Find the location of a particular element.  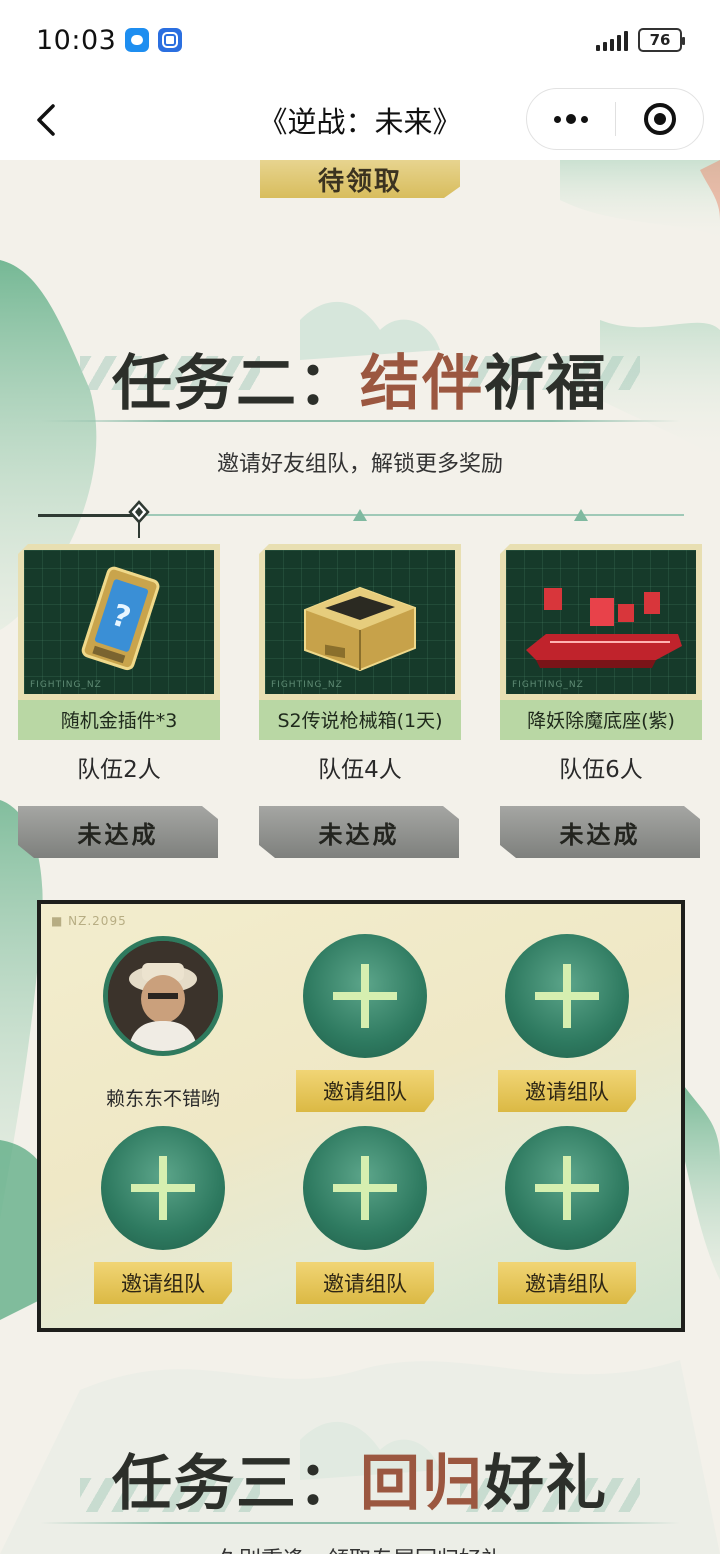

task3-title: 任务三：回归好礼 is located at coordinates (360, 1478).